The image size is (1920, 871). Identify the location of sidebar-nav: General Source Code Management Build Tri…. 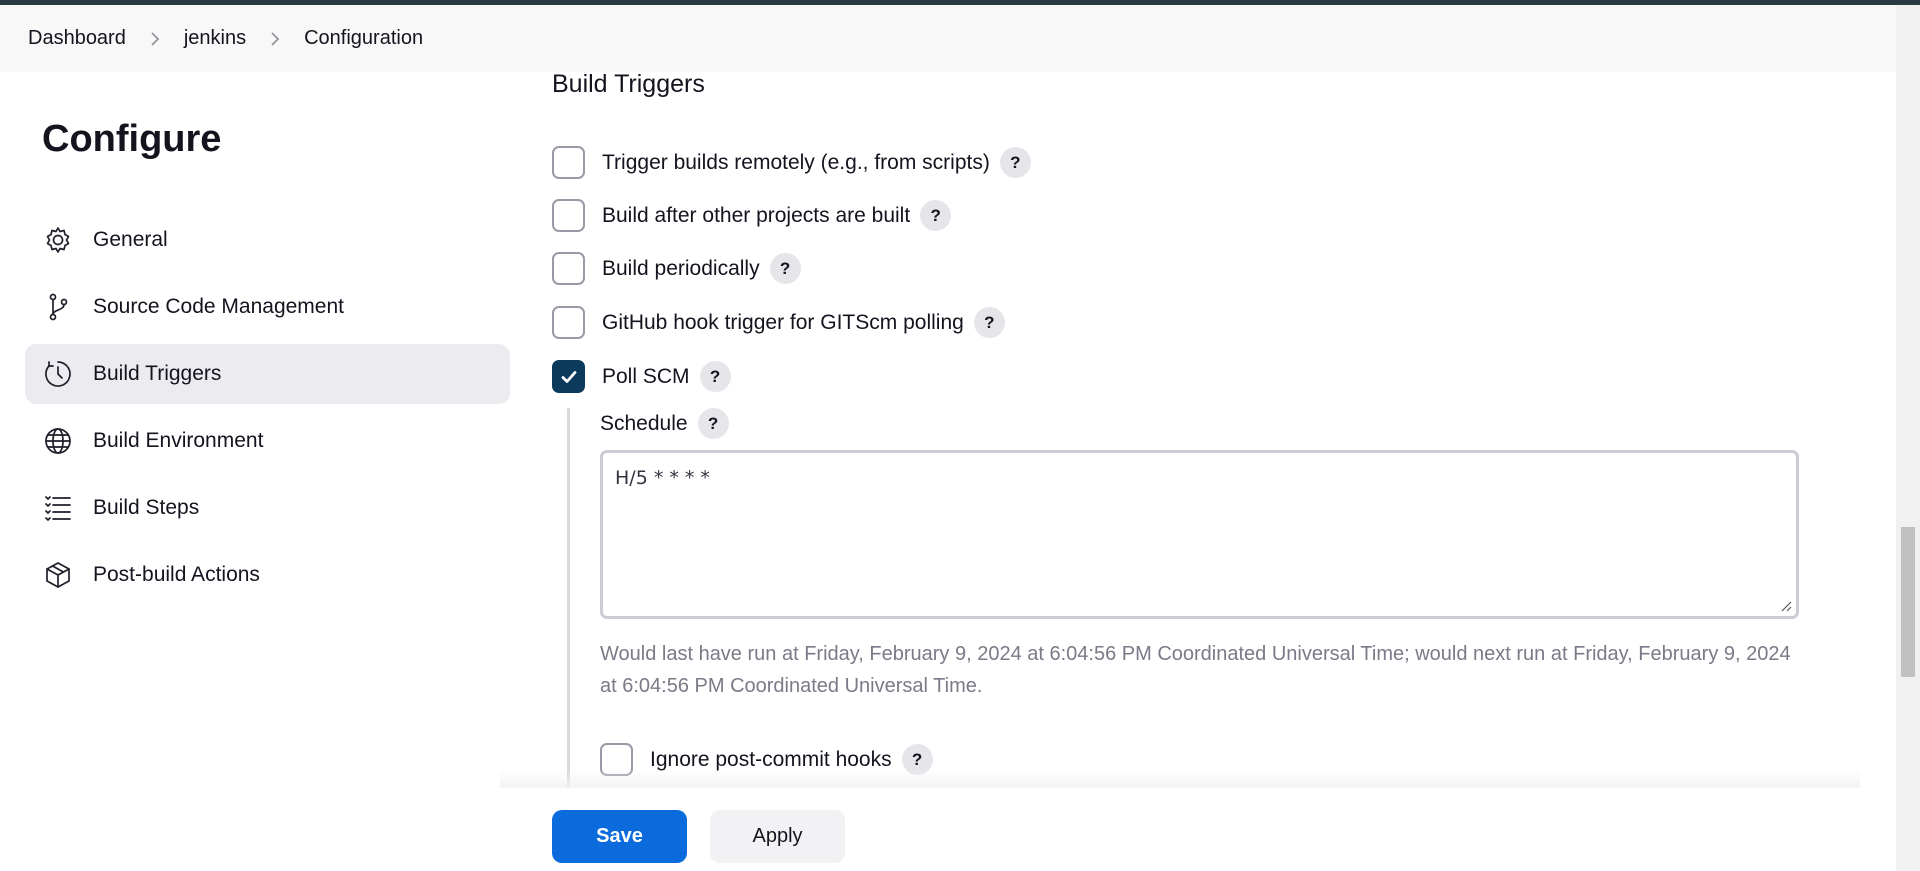
(267, 411).